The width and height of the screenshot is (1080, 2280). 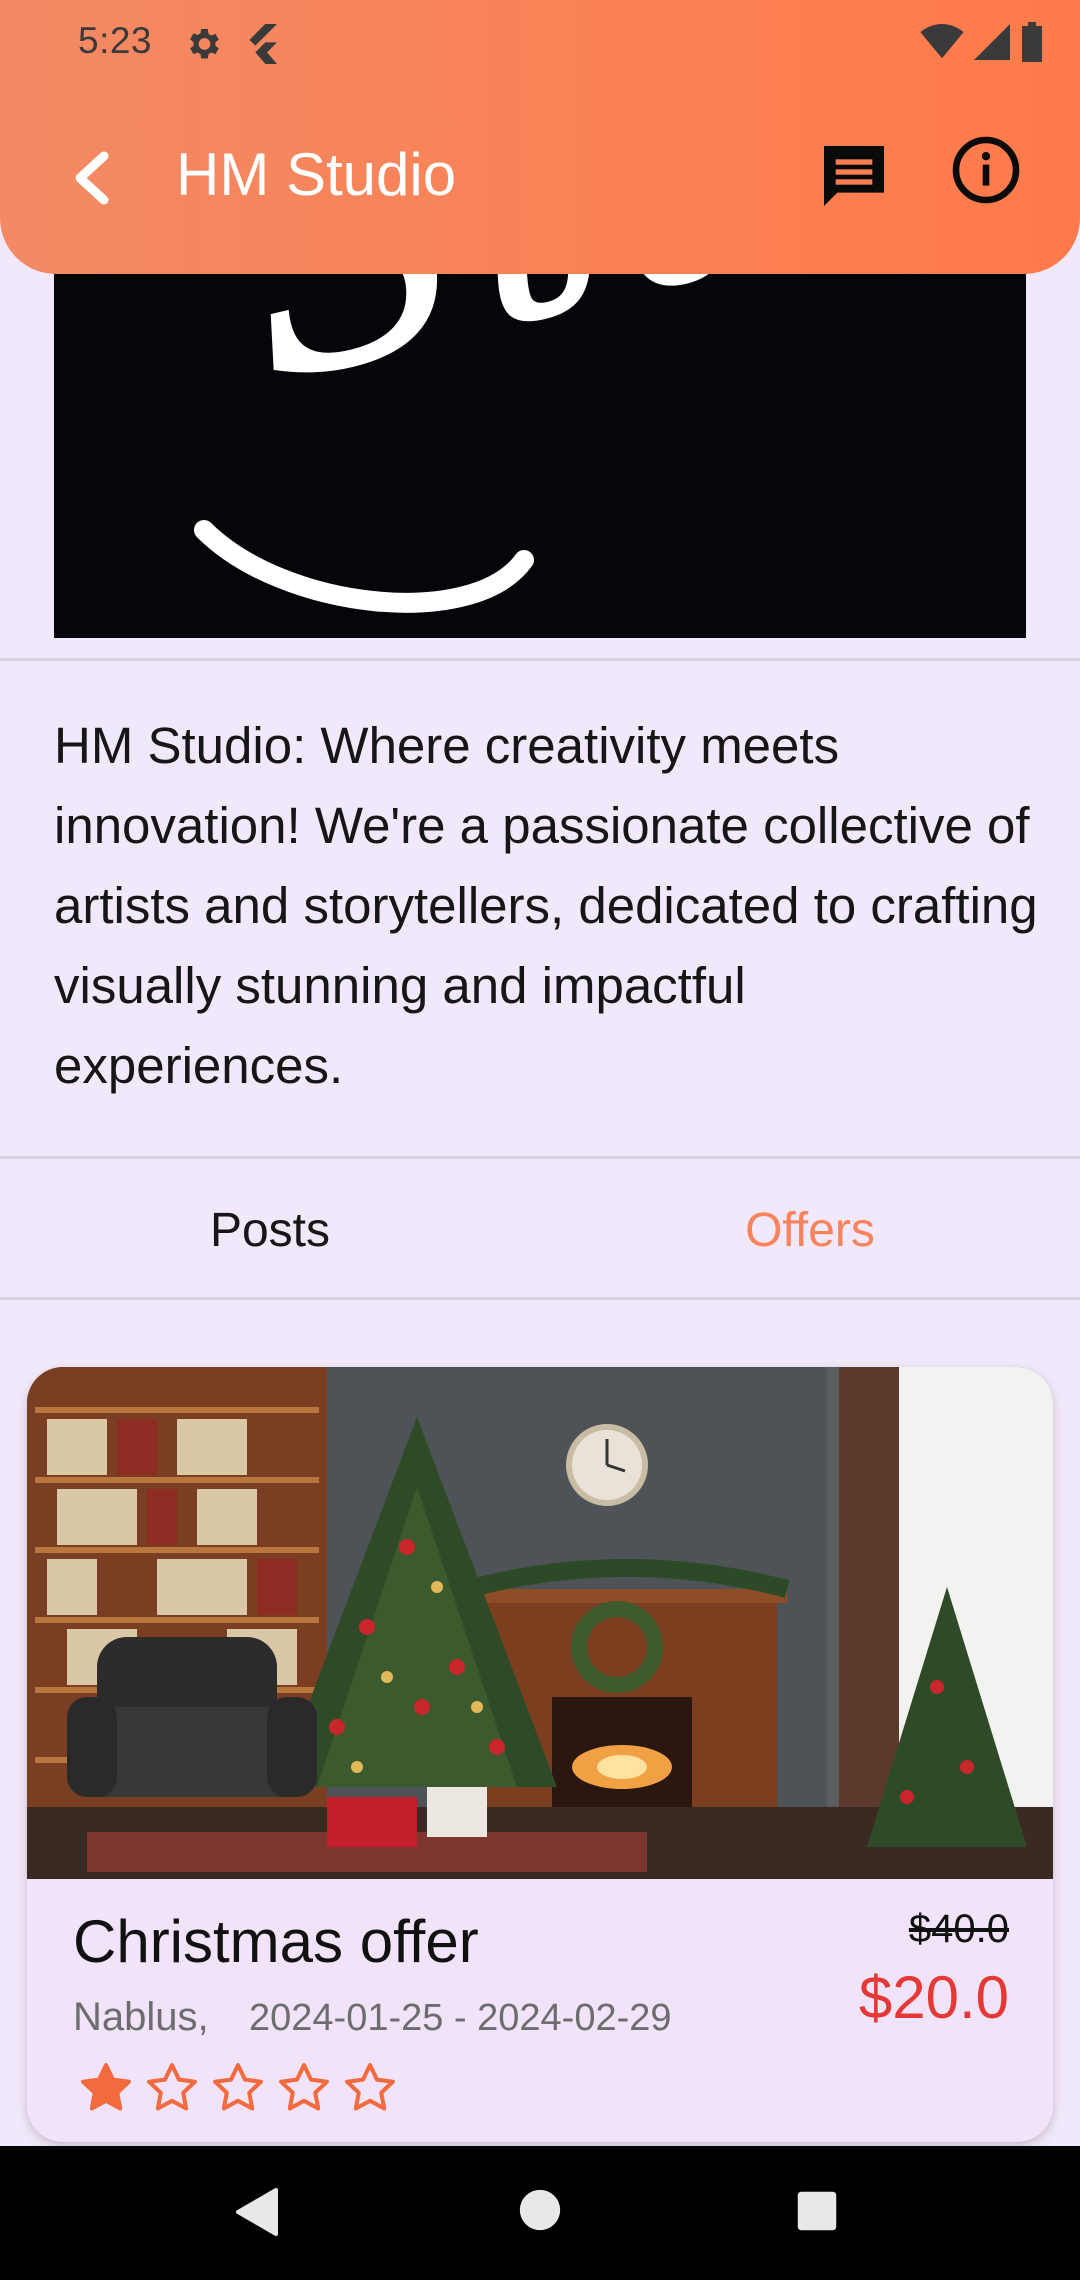 I want to click on battery-icon, so click(x=1032, y=44).